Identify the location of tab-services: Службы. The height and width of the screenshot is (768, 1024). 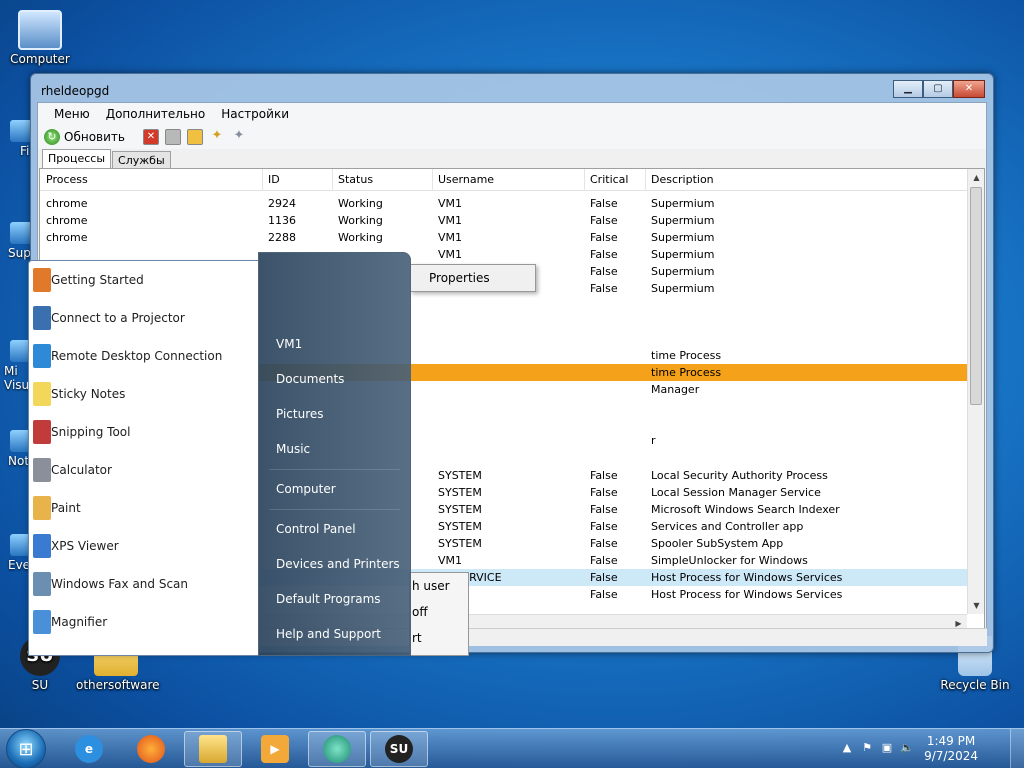
(141, 160).